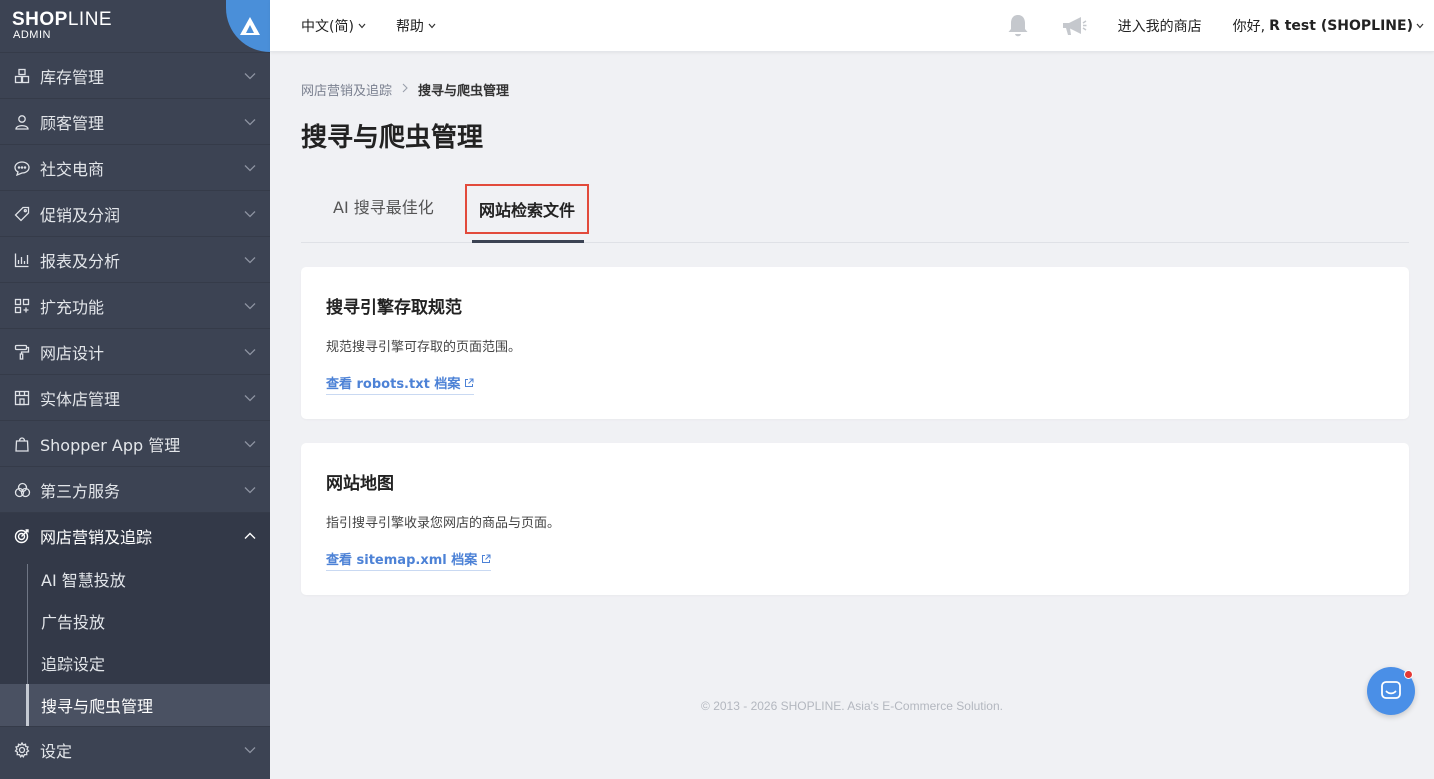  Describe the element at coordinates (1074, 26) in the screenshot. I see `megaphone-icon` at that location.